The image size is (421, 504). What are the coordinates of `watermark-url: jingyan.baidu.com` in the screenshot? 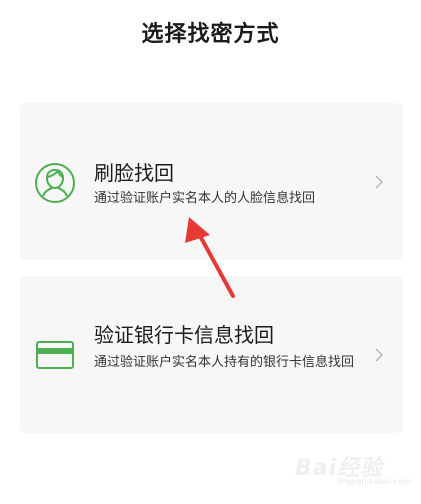 It's located at (374, 481).